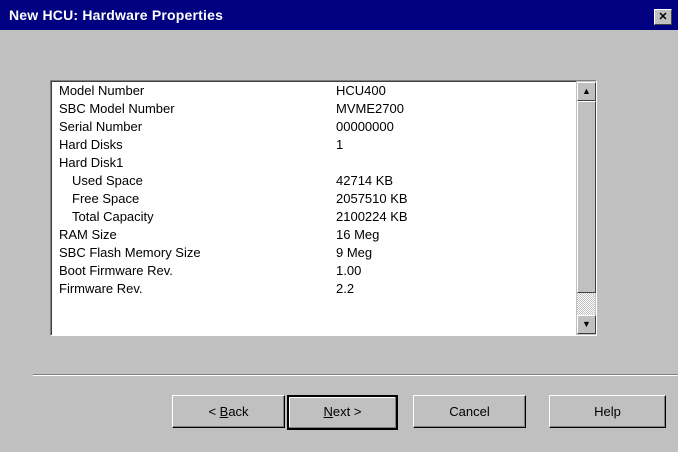 This screenshot has width=678, height=452. What do you see at coordinates (586, 304) in the screenshot?
I see `scroll-track` at bounding box center [586, 304].